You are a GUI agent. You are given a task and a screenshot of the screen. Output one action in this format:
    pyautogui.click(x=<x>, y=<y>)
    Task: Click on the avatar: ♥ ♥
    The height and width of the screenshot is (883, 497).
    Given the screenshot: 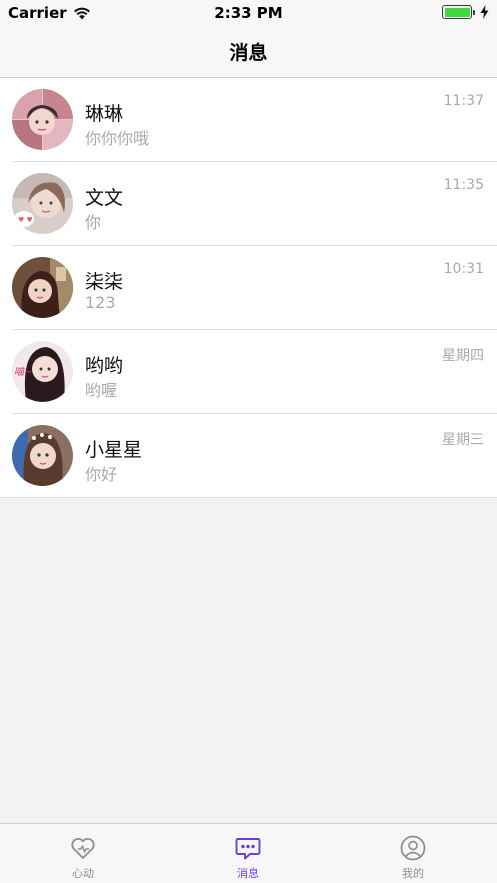 What is the action you would take?
    pyautogui.click(x=42, y=203)
    